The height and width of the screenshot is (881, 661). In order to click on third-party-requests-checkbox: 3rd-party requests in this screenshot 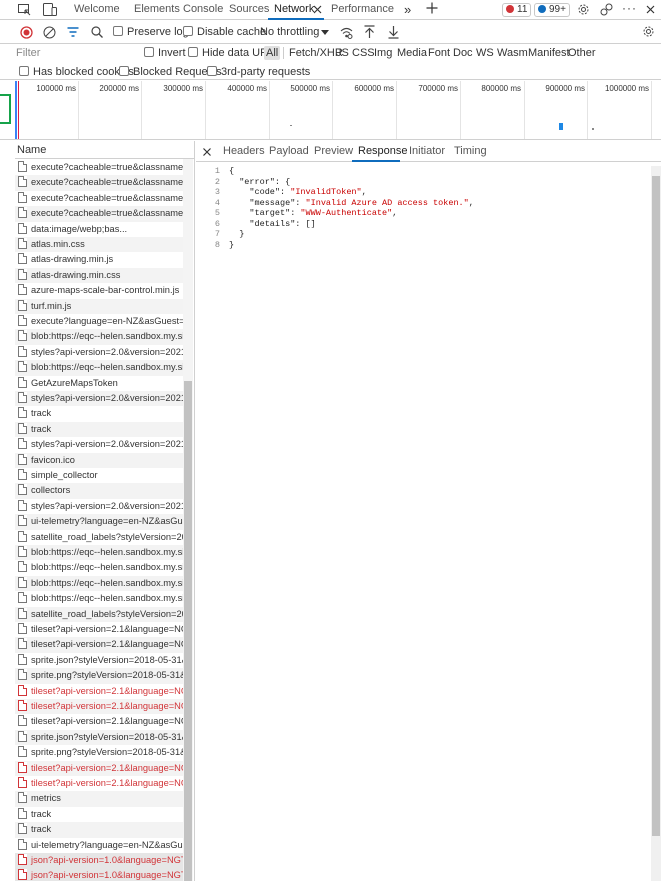, I will do `click(258, 72)`.